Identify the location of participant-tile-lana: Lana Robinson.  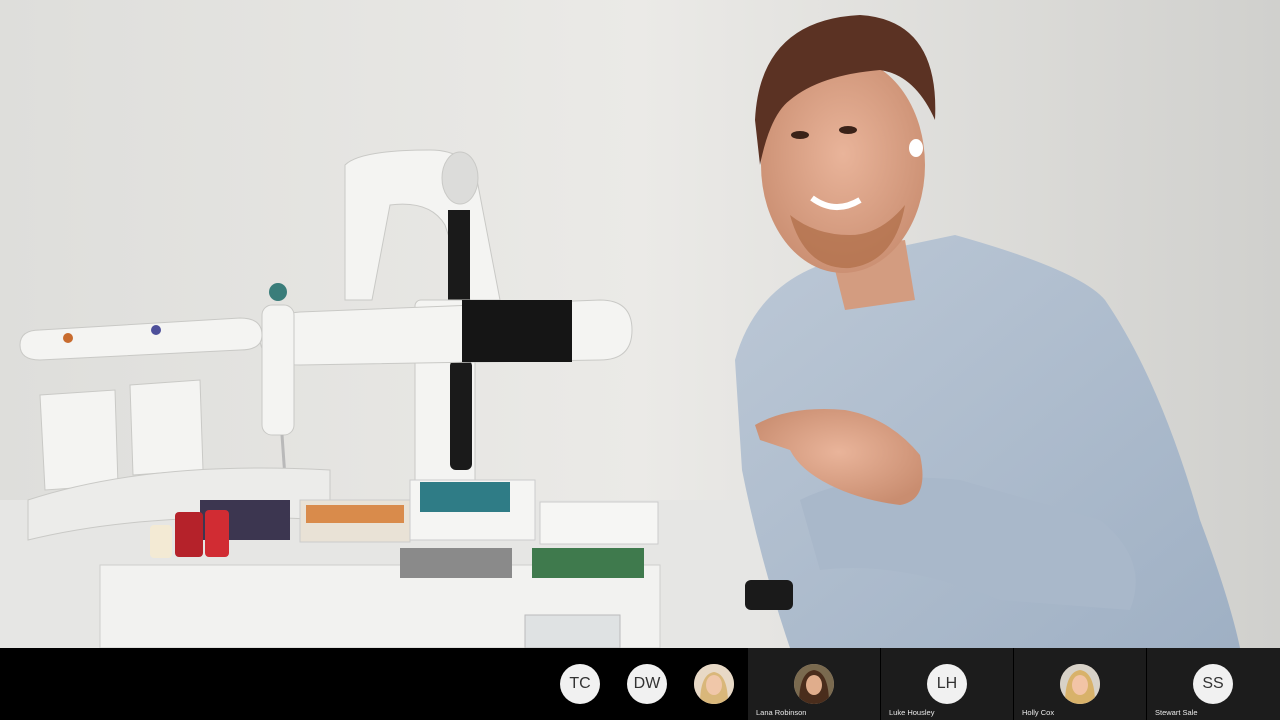
(814, 684).